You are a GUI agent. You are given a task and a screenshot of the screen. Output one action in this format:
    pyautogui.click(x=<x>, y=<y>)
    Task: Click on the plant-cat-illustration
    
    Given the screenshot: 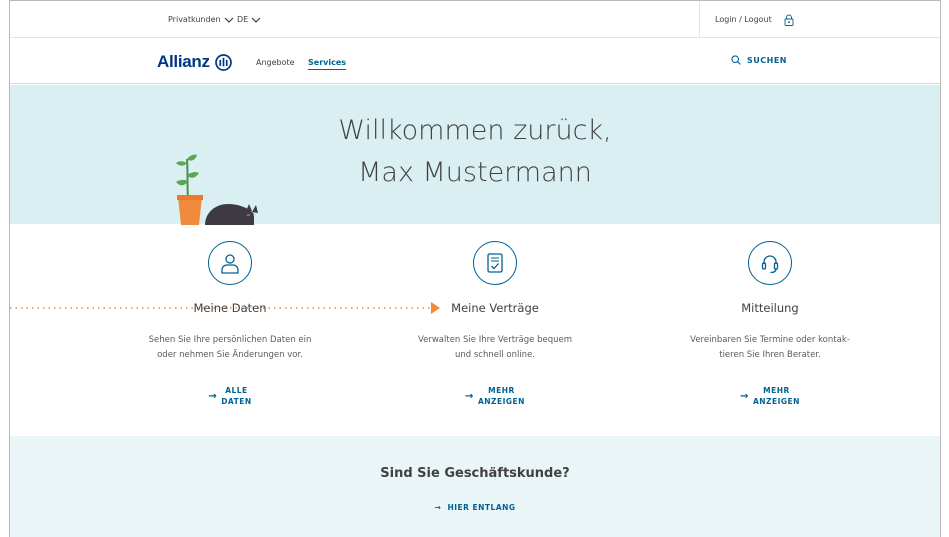 What is the action you would take?
    pyautogui.click(x=215, y=192)
    